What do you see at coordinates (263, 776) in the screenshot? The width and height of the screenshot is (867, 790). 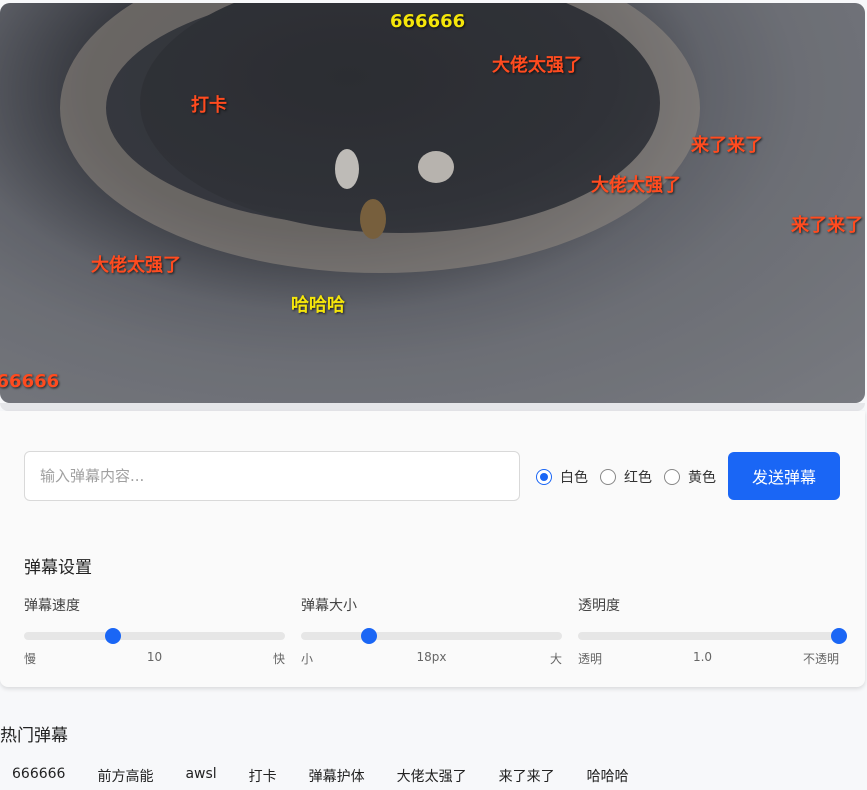 I see `hot-danmaku-item: 打卡` at bounding box center [263, 776].